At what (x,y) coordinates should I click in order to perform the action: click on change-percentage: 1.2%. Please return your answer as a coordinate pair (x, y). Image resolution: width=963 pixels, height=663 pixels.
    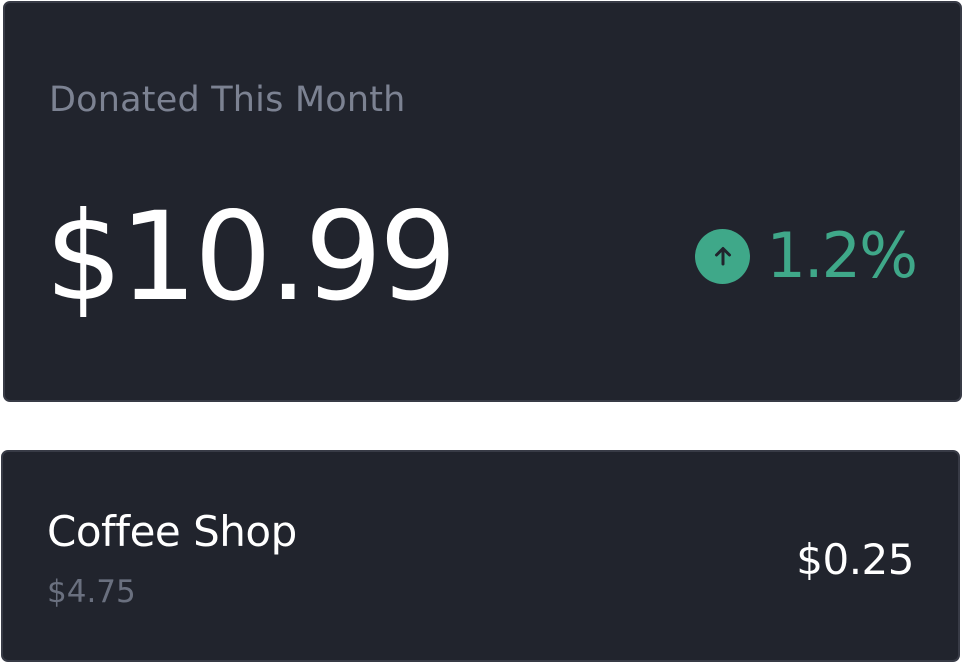
    Looking at the image, I should click on (842, 255).